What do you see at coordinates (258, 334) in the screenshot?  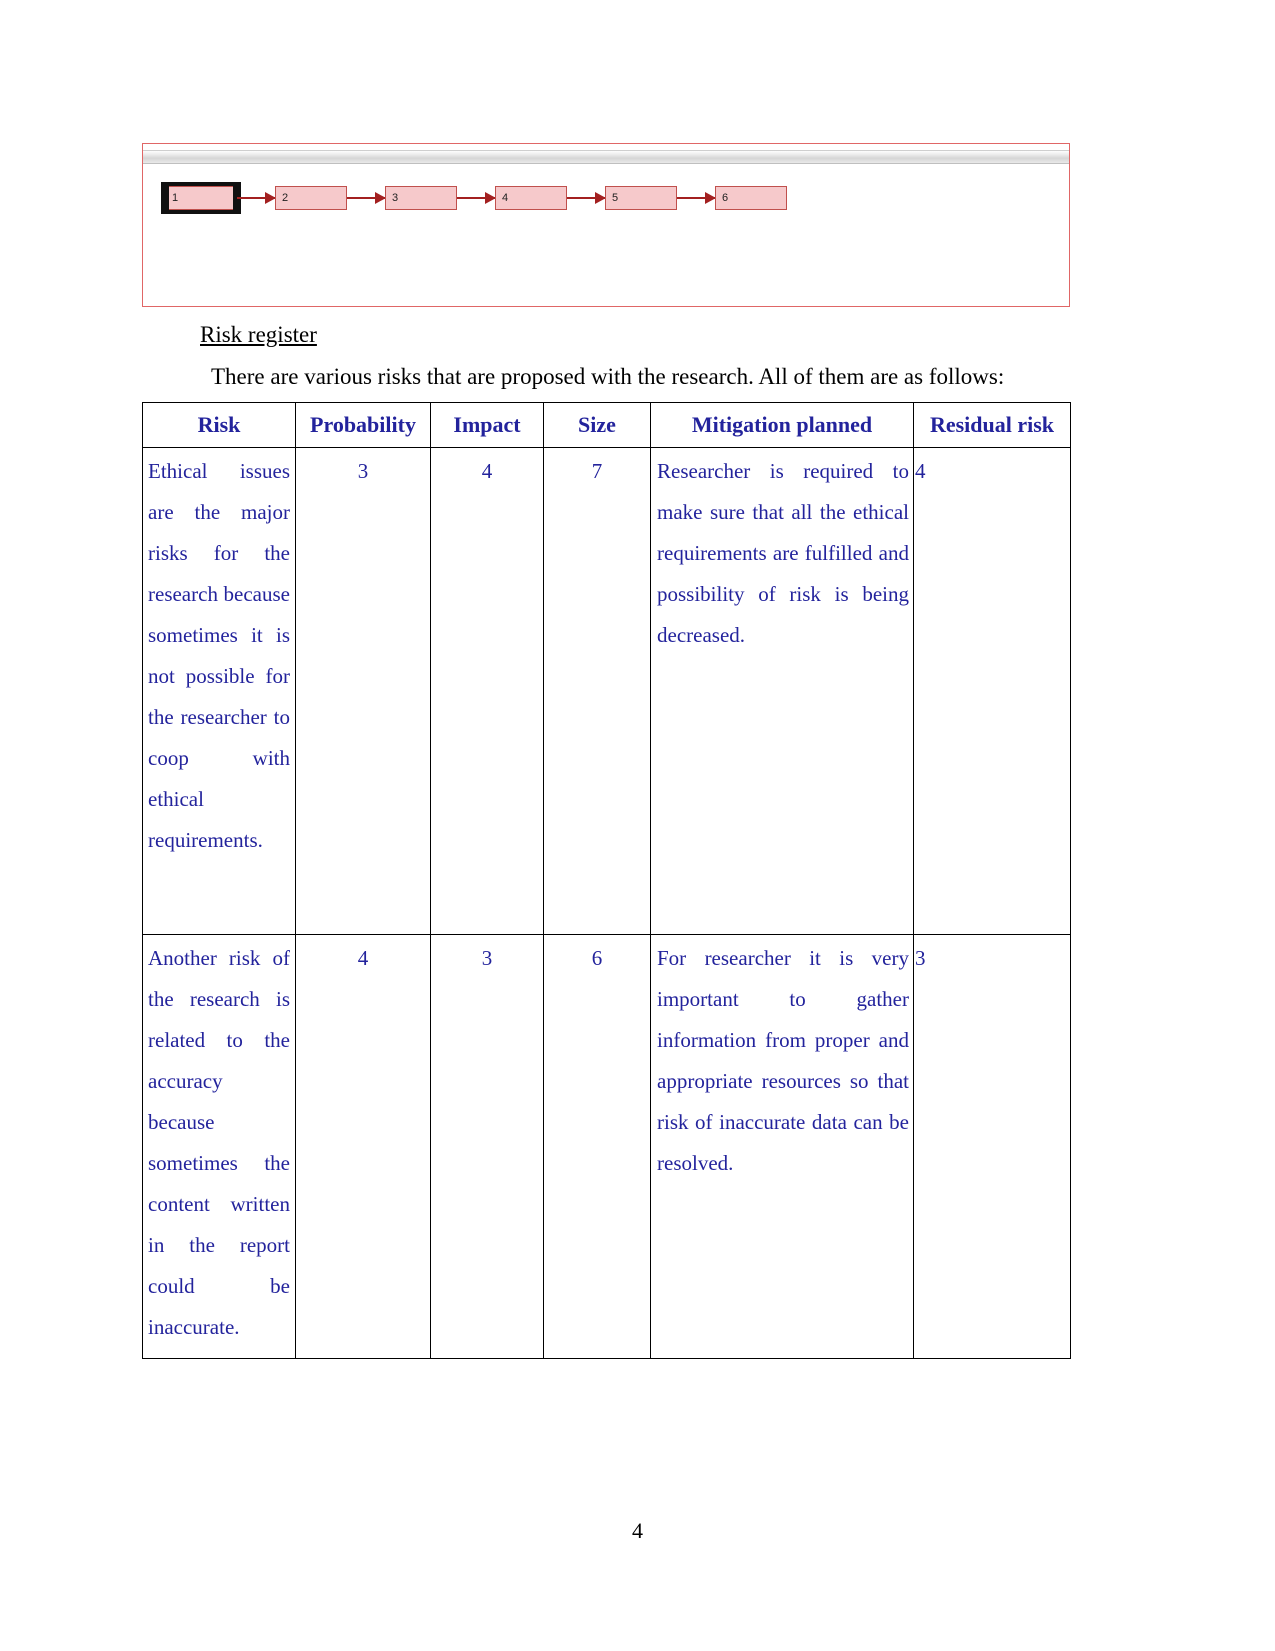 I see `section-heading-risk-register: Risk register` at bounding box center [258, 334].